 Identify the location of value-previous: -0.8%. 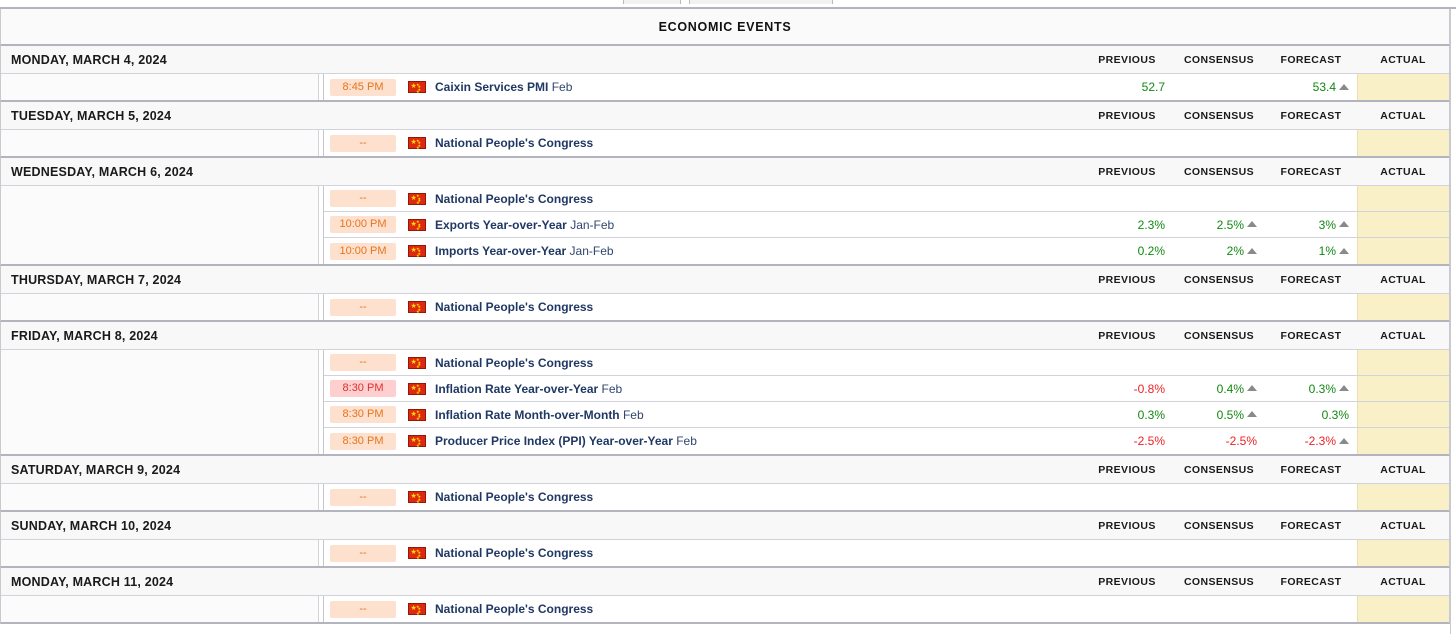
(1149, 388).